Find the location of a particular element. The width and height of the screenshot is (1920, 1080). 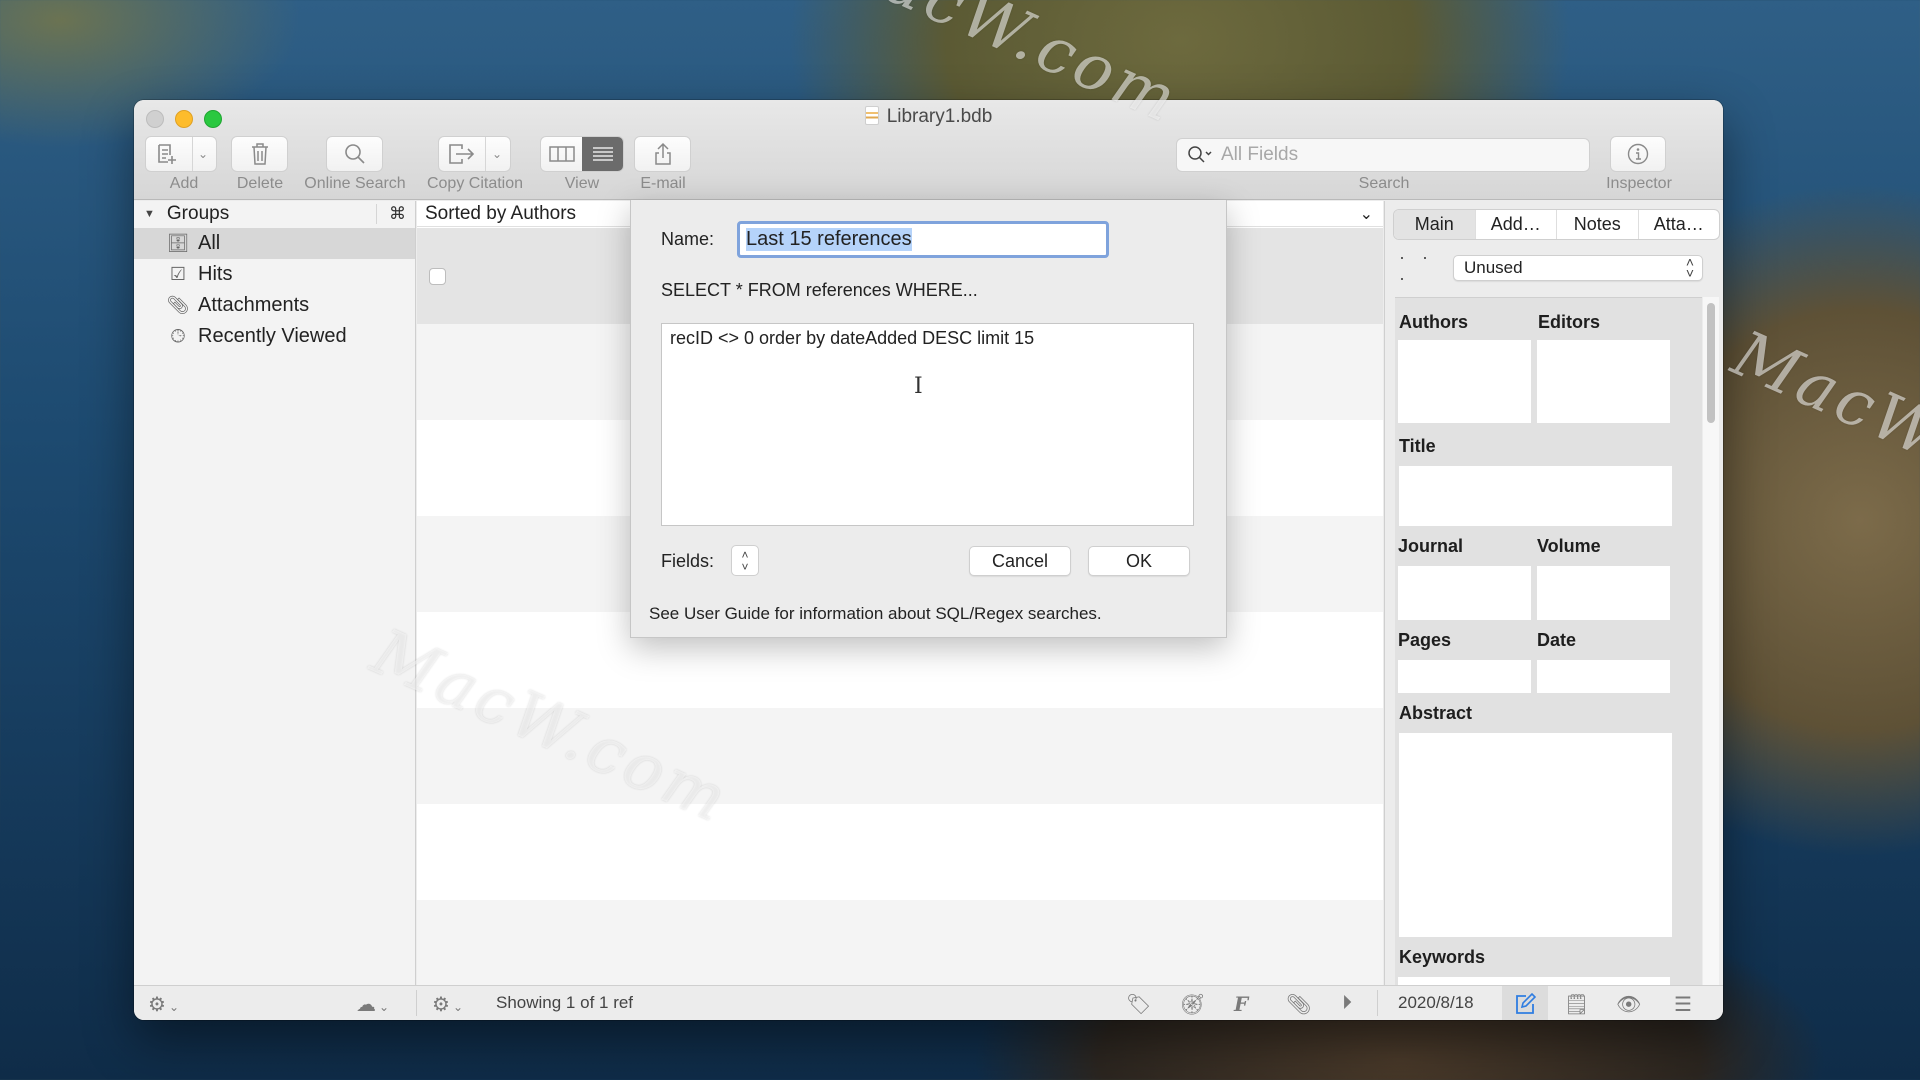

clock-icon: 🕒︎ is located at coordinates (178, 336).